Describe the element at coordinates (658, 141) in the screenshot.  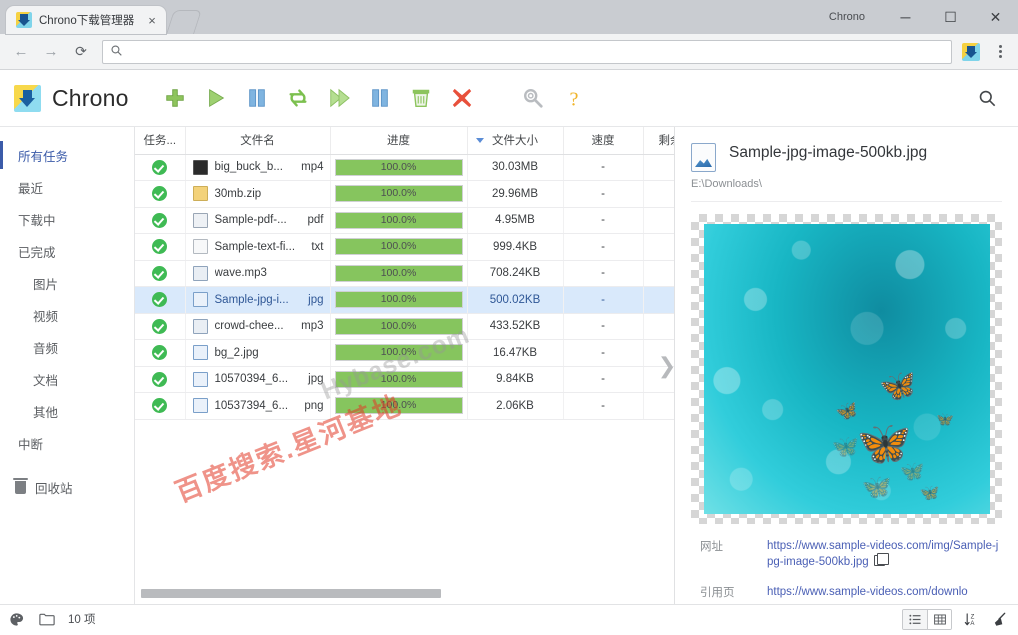
I see `column-header-remaining: 剩余时` at that location.